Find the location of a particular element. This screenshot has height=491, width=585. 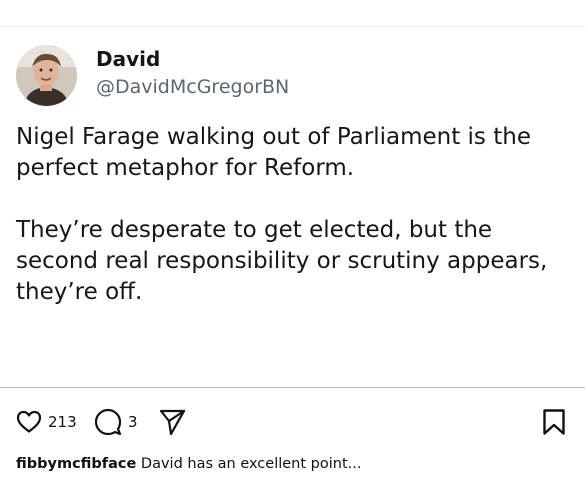

share-button is located at coordinates (172, 422).